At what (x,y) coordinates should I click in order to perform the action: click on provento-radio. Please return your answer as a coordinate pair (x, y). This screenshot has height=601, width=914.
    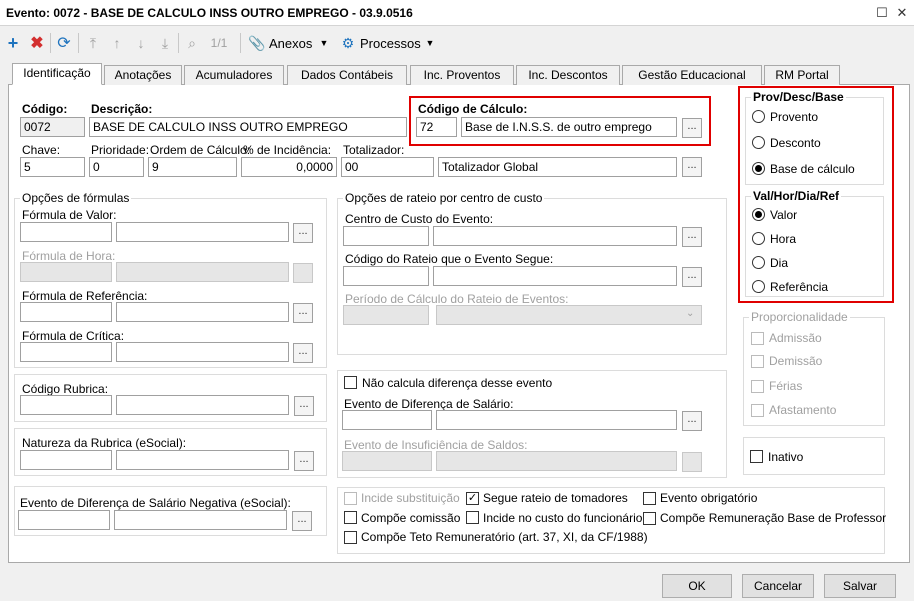
    Looking at the image, I should click on (758, 116).